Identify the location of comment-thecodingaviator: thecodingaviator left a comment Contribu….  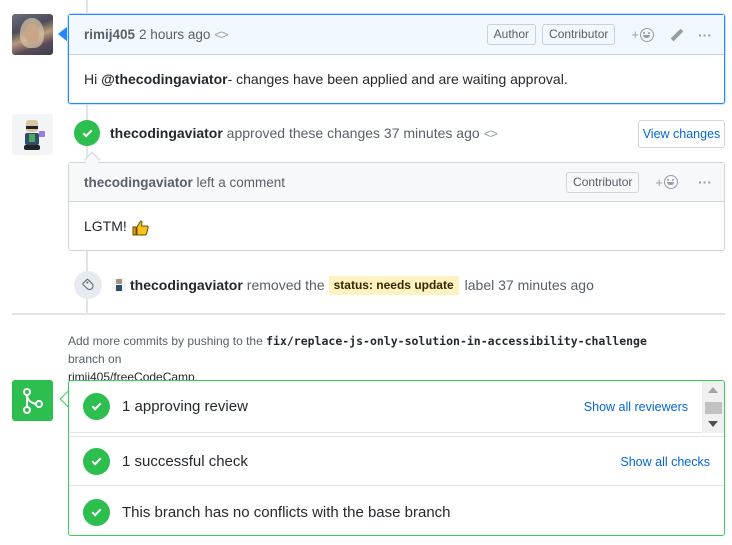
(396, 206).